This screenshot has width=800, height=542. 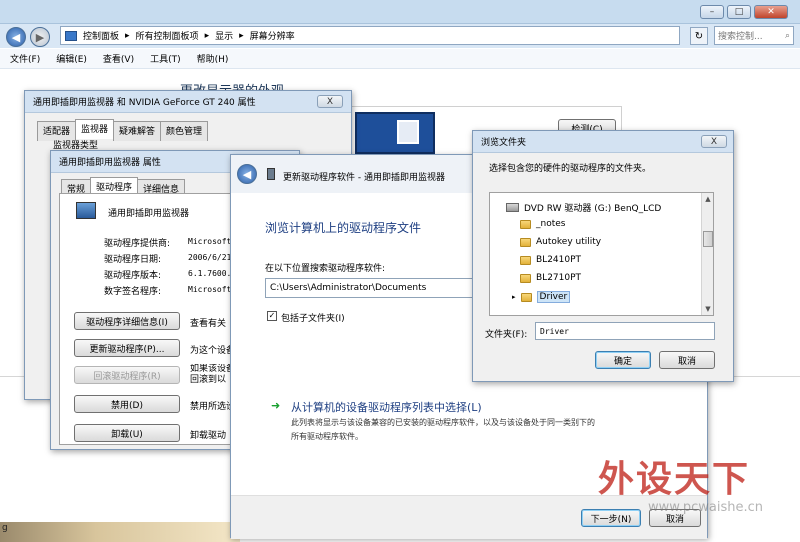 What do you see at coordinates (603, 142) in the screenshot?
I see `dialog-title: 浏览文件夹` at bounding box center [603, 142].